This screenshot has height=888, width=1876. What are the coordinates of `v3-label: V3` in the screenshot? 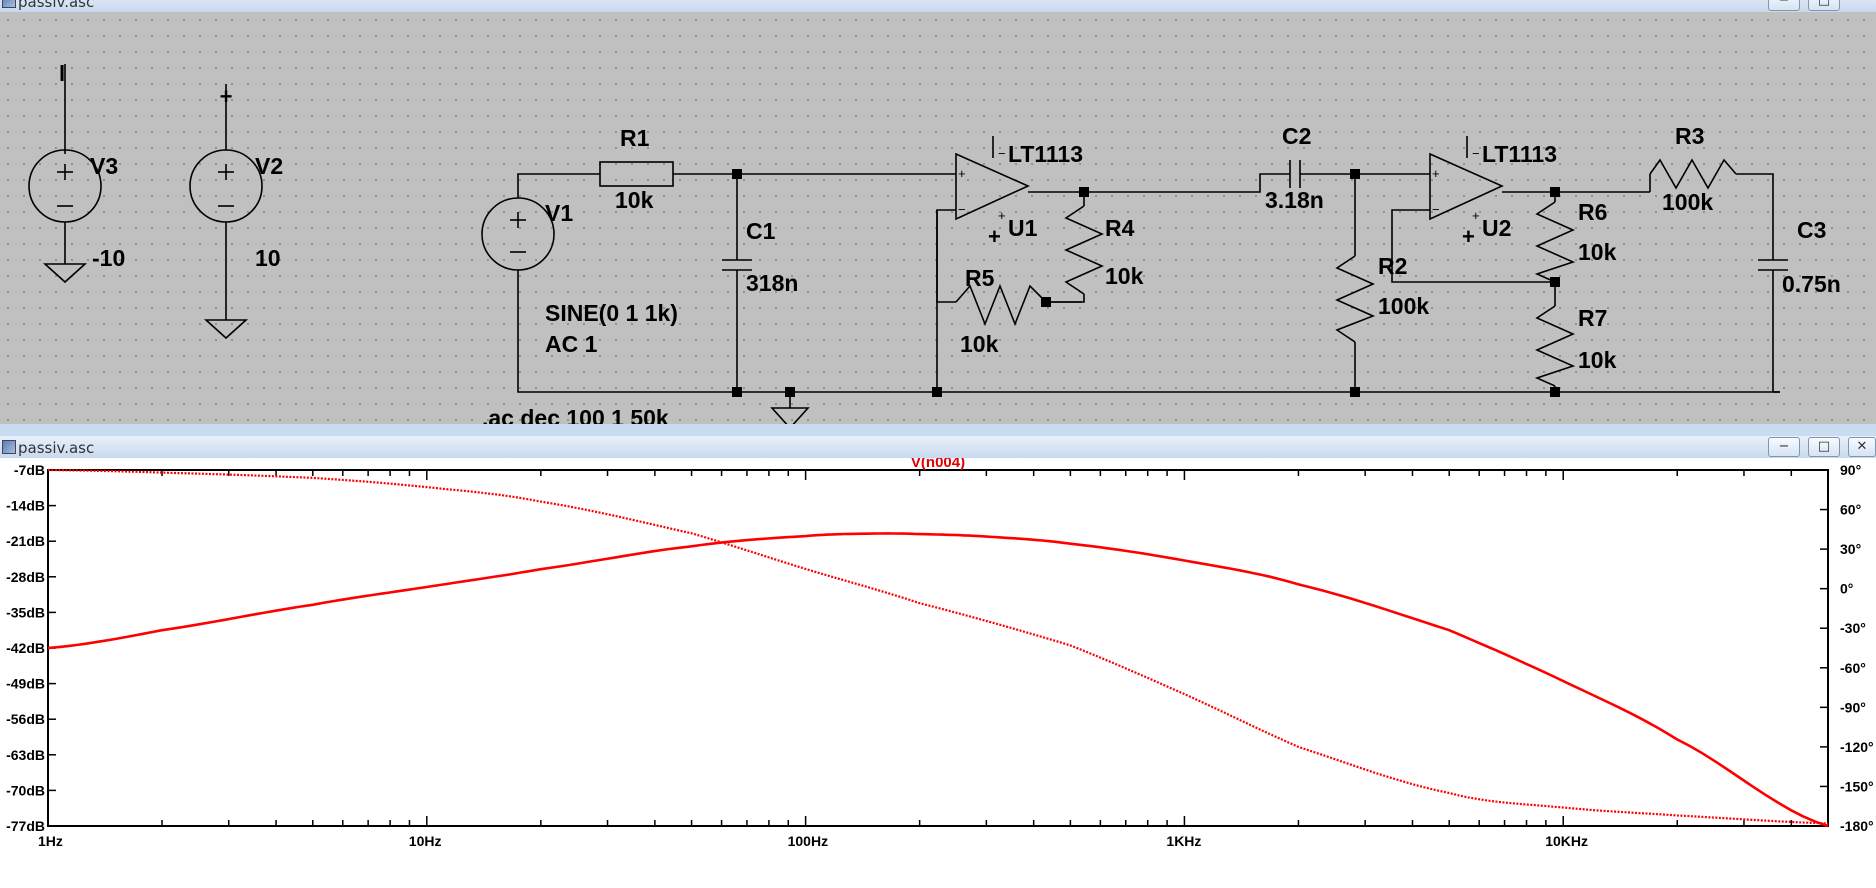 It's located at (104, 166).